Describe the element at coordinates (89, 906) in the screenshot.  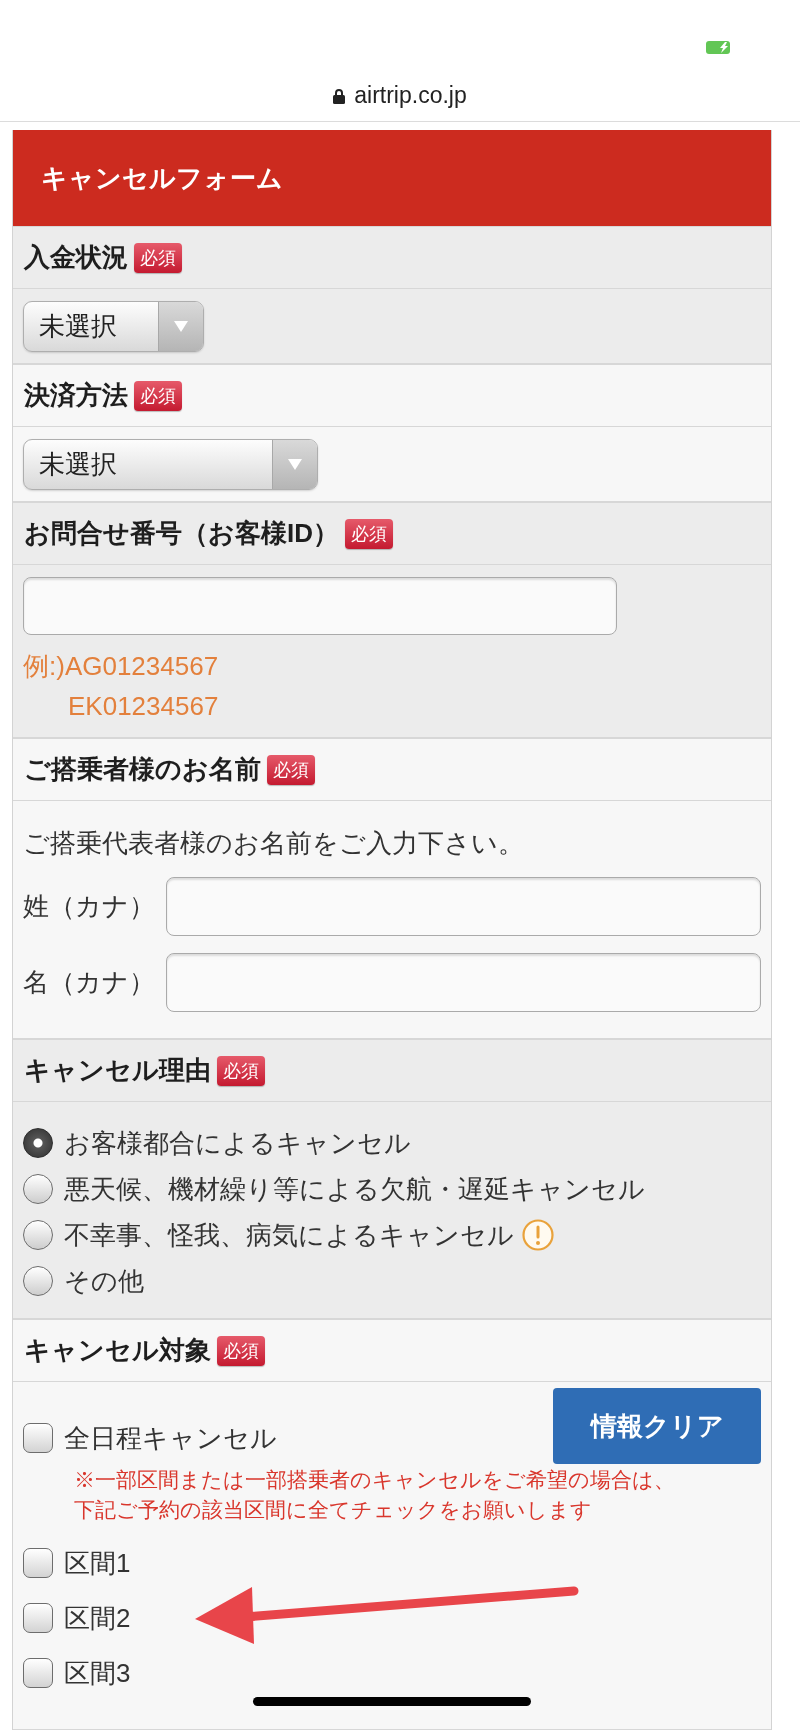
I see `input-label: 姓（カナ）` at that location.